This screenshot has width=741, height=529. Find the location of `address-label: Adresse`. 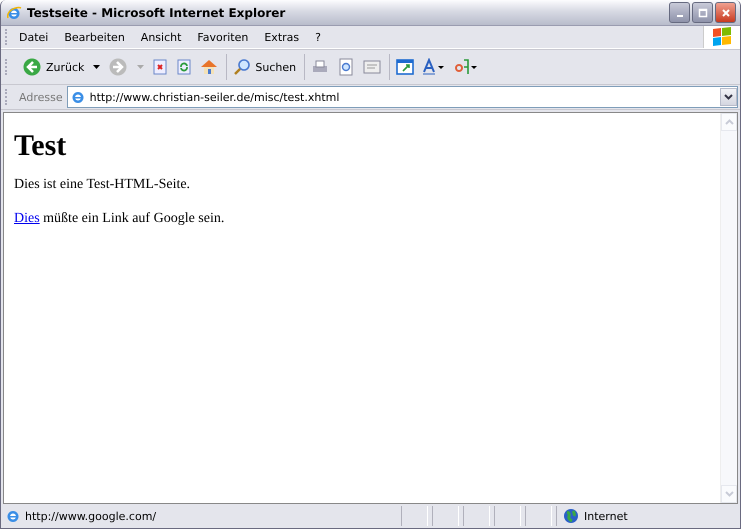

address-label: Adresse is located at coordinates (41, 97).